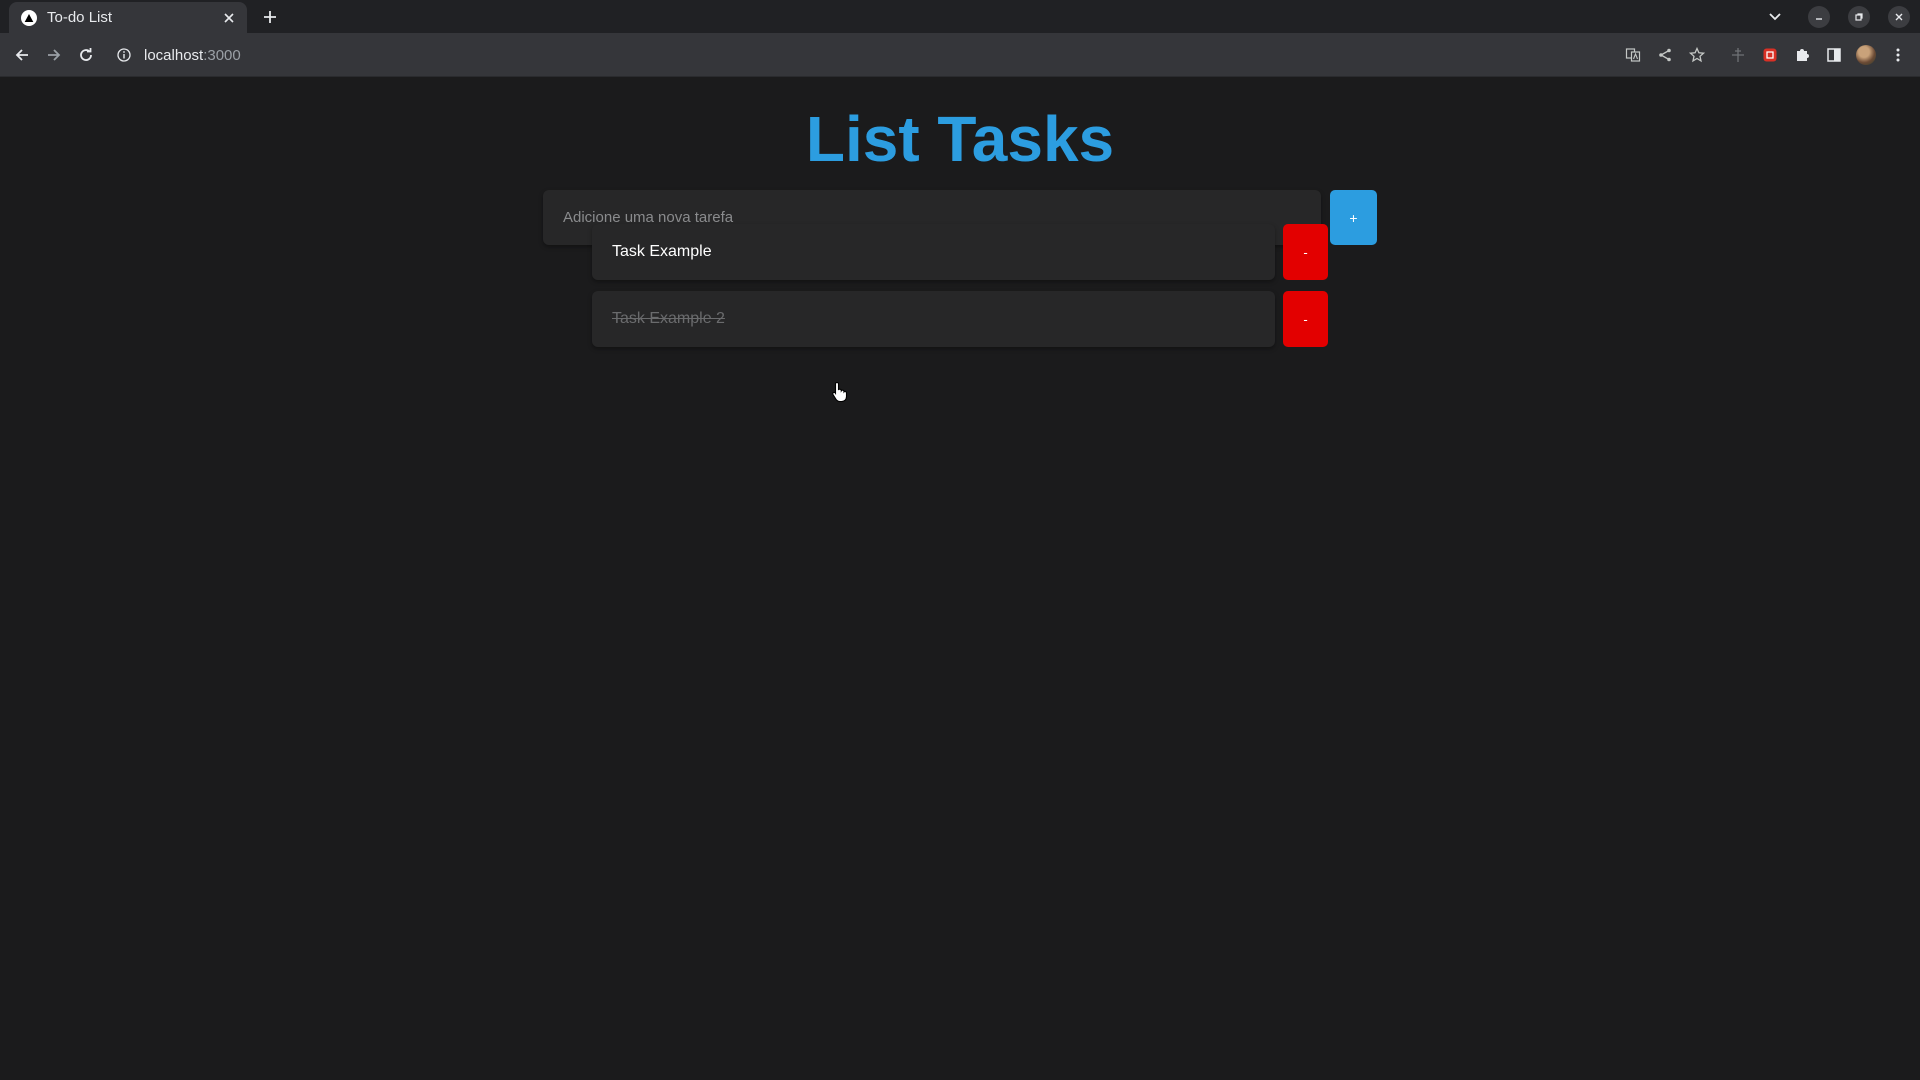 This screenshot has width=1920, height=1080. Describe the element at coordinates (1842, 16) in the screenshot. I see `window-controls` at that location.